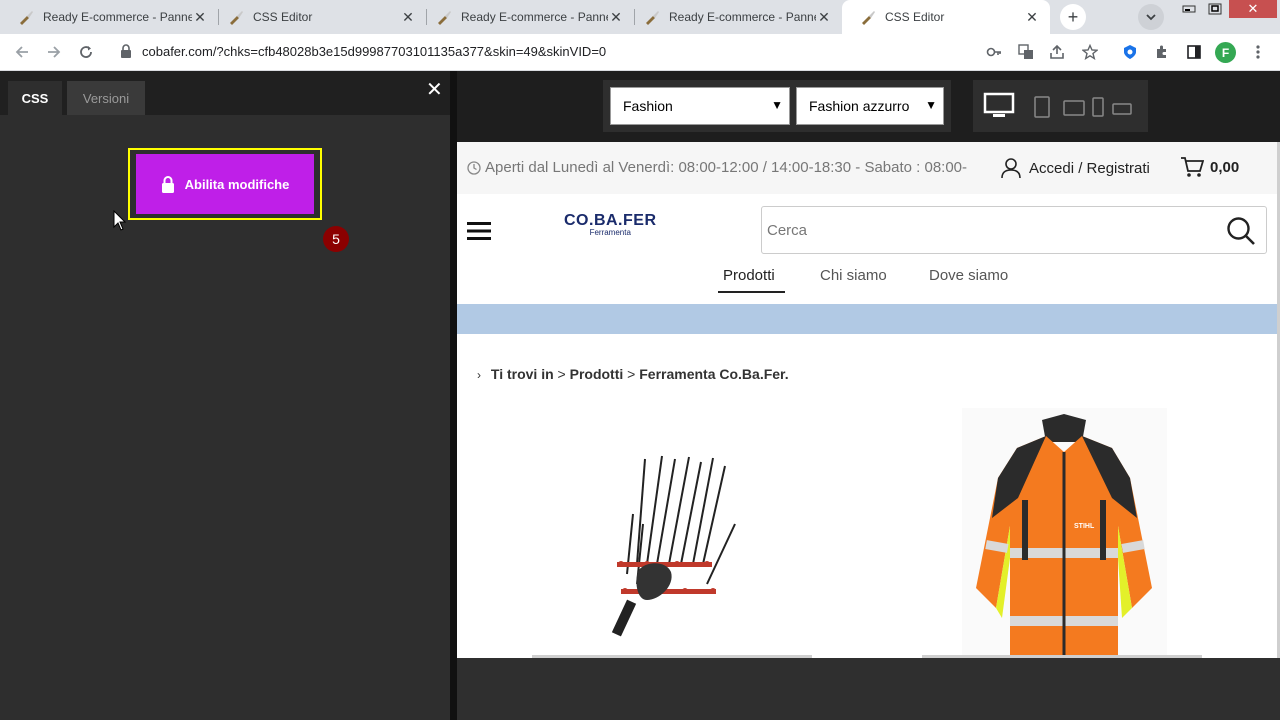 This screenshot has height=720, width=1280. Describe the element at coordinates (859, 106) in the screenshot. I see `color-select-value: Fashion azzurro` at that location.